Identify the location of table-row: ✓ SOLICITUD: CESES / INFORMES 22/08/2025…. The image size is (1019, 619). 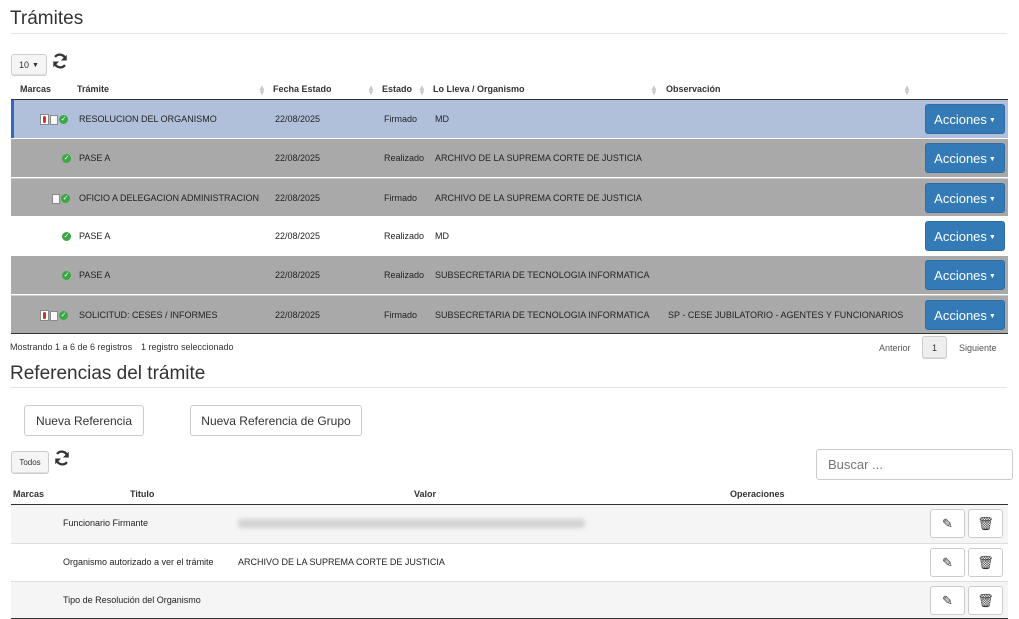
(509, 314).